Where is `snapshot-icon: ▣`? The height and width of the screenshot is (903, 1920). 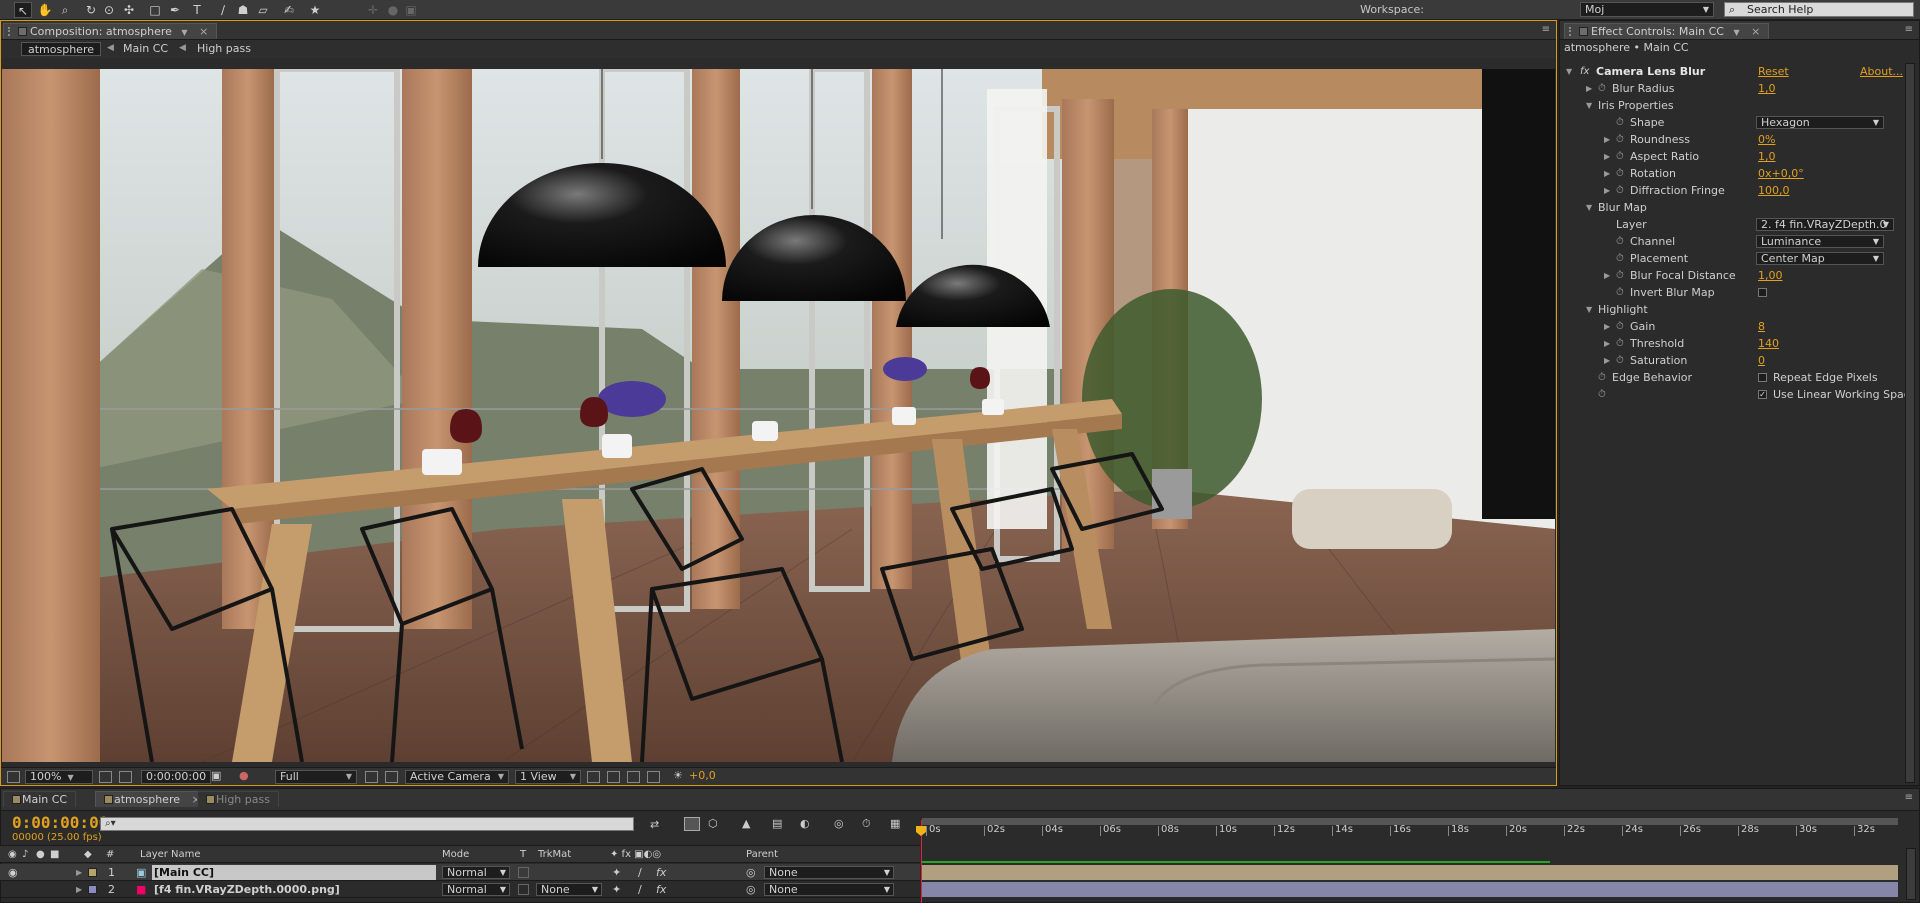
snapshot-icon: ▣ is located at coordinates (216, 777).